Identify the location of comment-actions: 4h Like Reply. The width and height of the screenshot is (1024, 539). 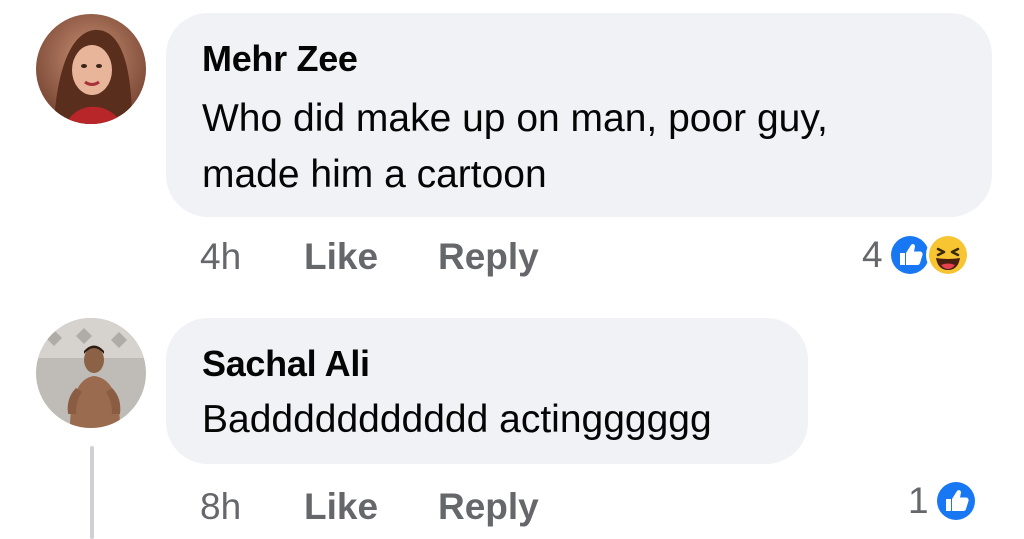
(369, 257).